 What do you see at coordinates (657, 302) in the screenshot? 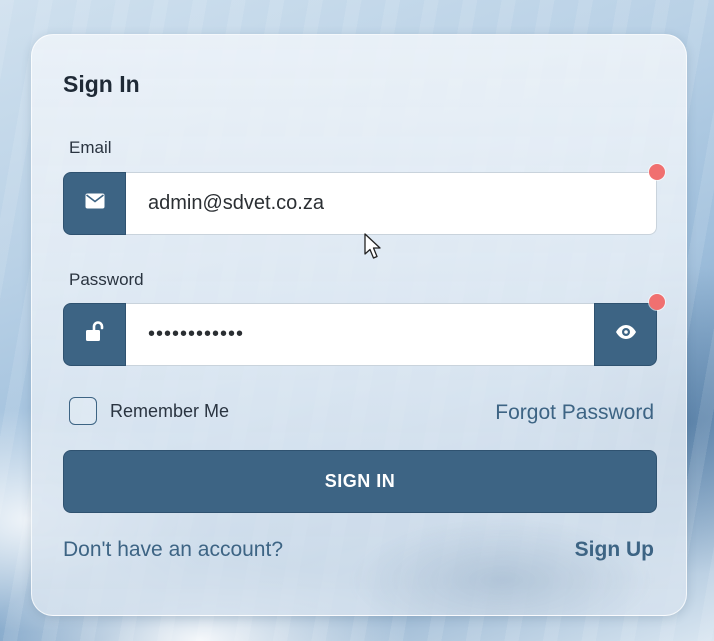
I see `password-required-indicator` at bounding box center [657, 302].